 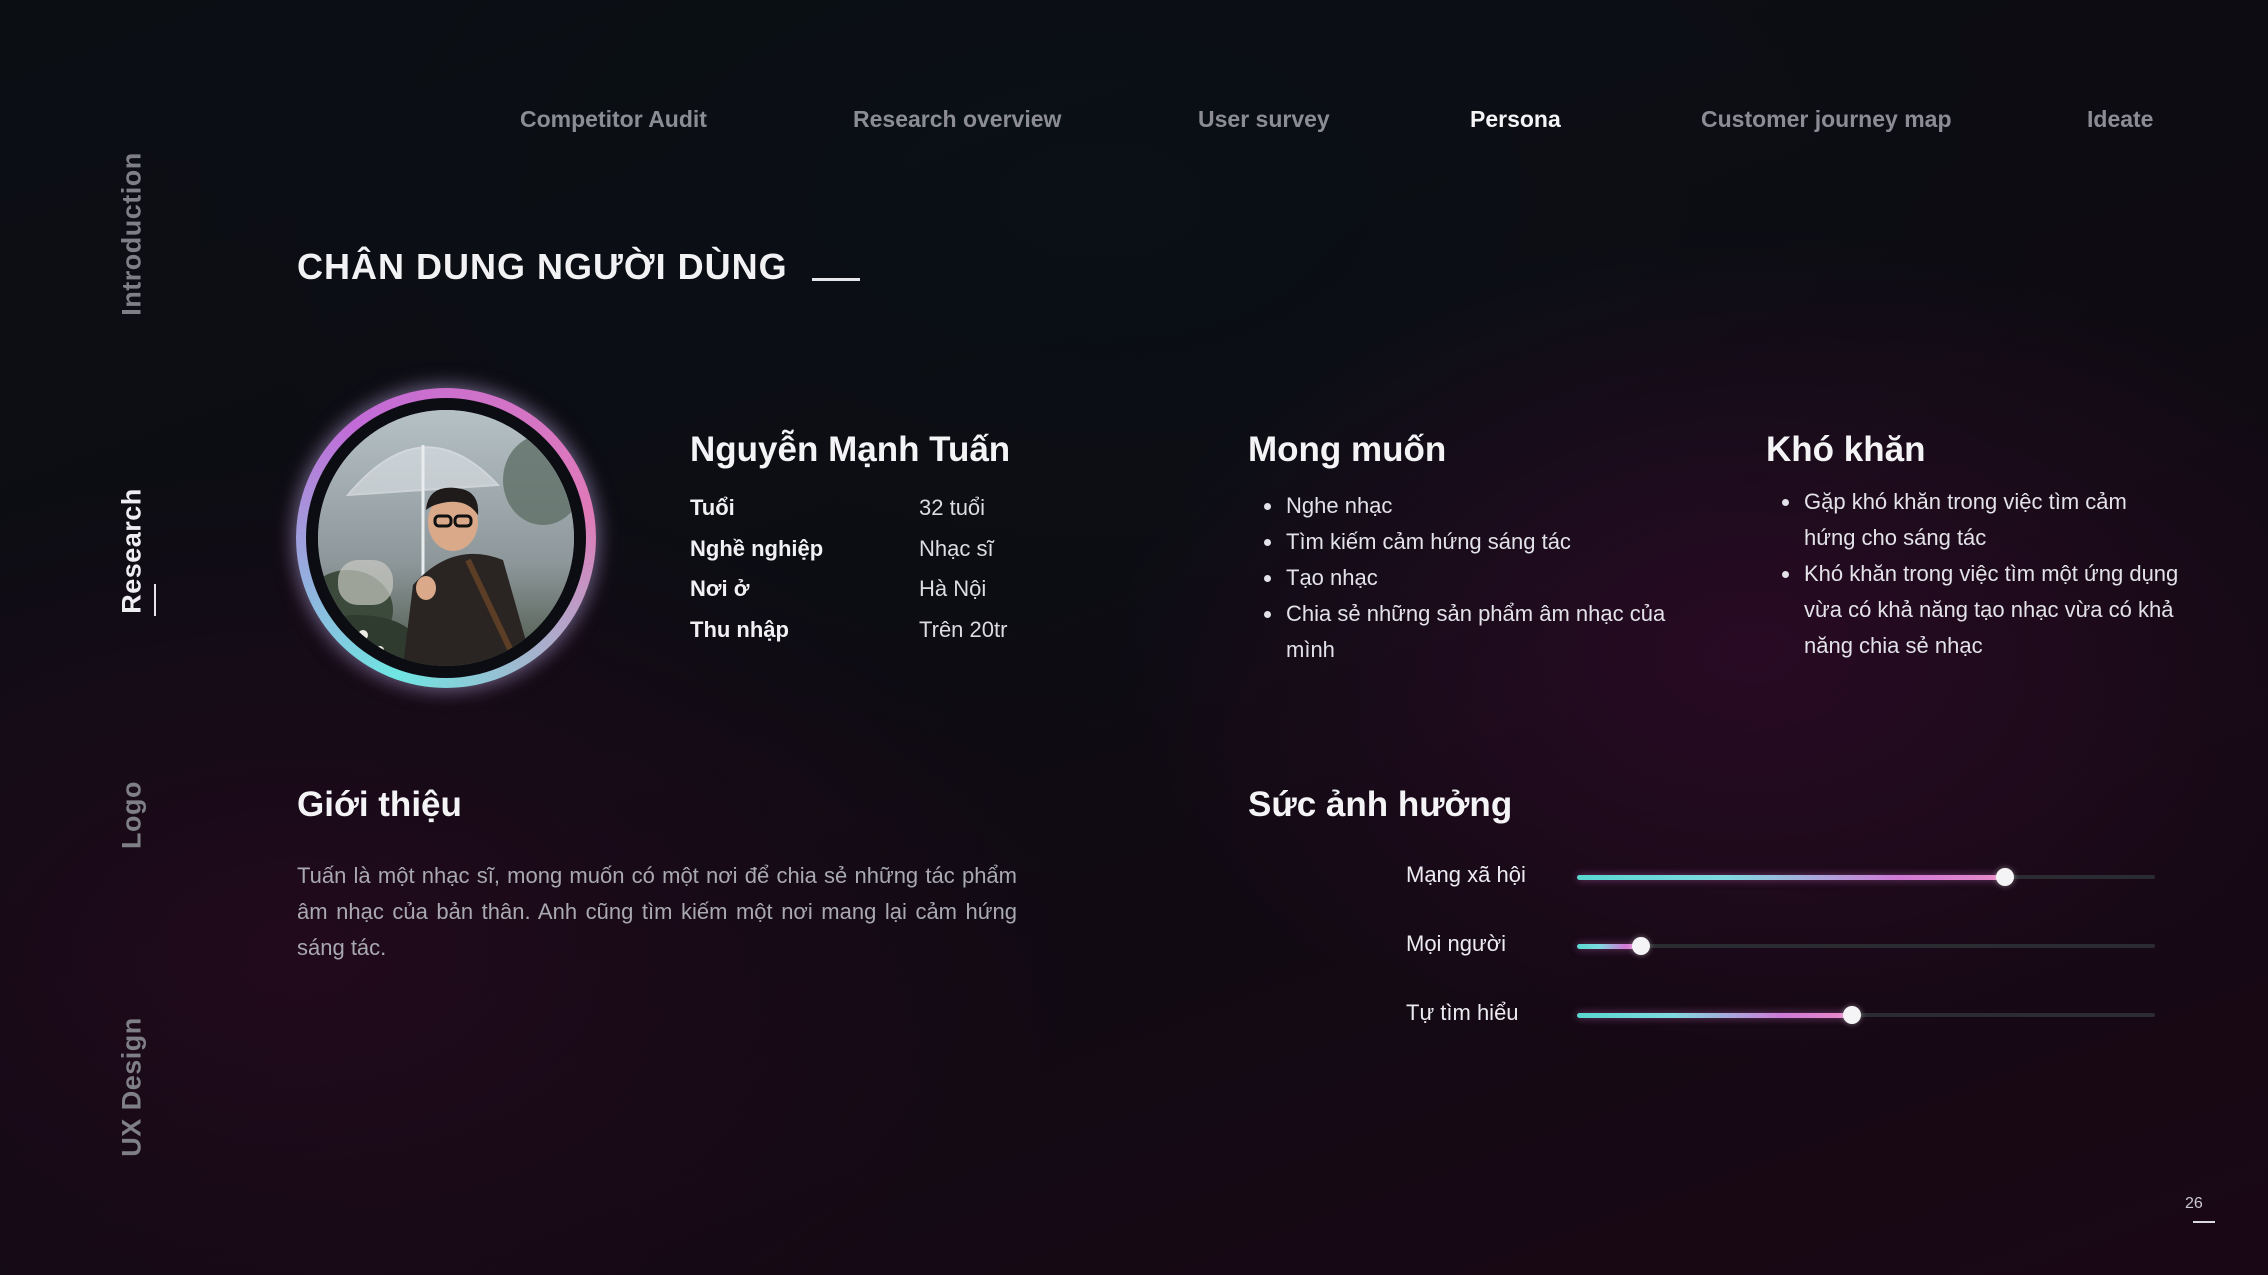 I want to click on field-label-age: Tuổi, so click(x=712, y=507).